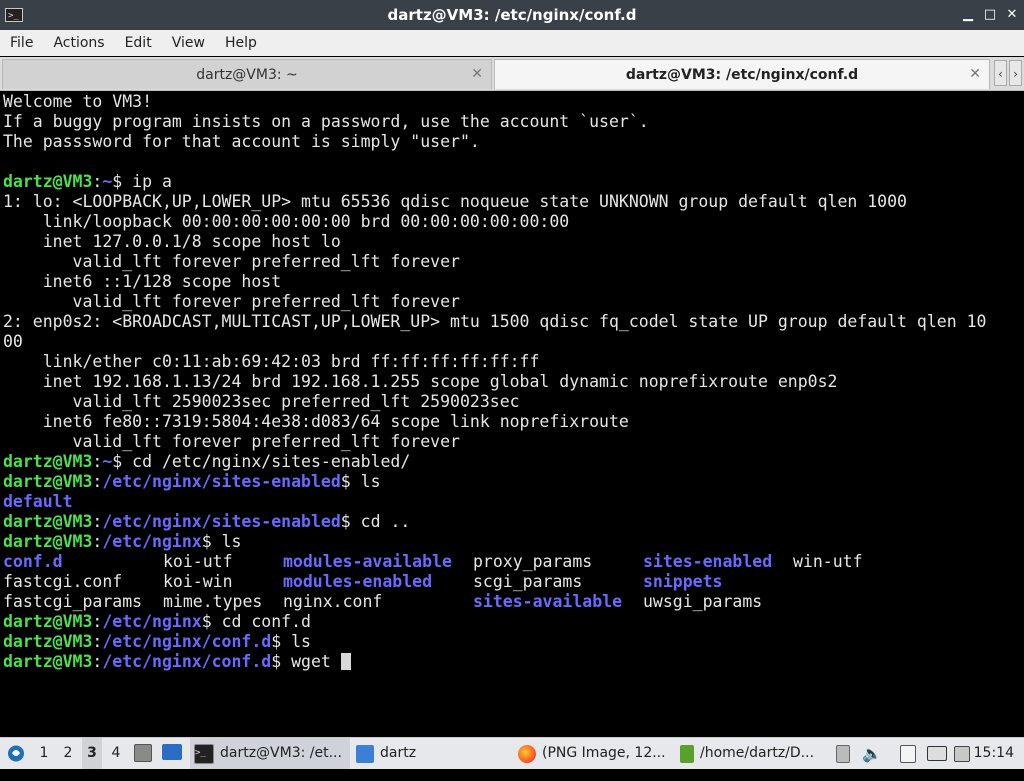 This screenshot has height=781, width=1024. Describe the element at coordinates (173, 753) in the screenshot. I see `show-desktop-icon` at that location.